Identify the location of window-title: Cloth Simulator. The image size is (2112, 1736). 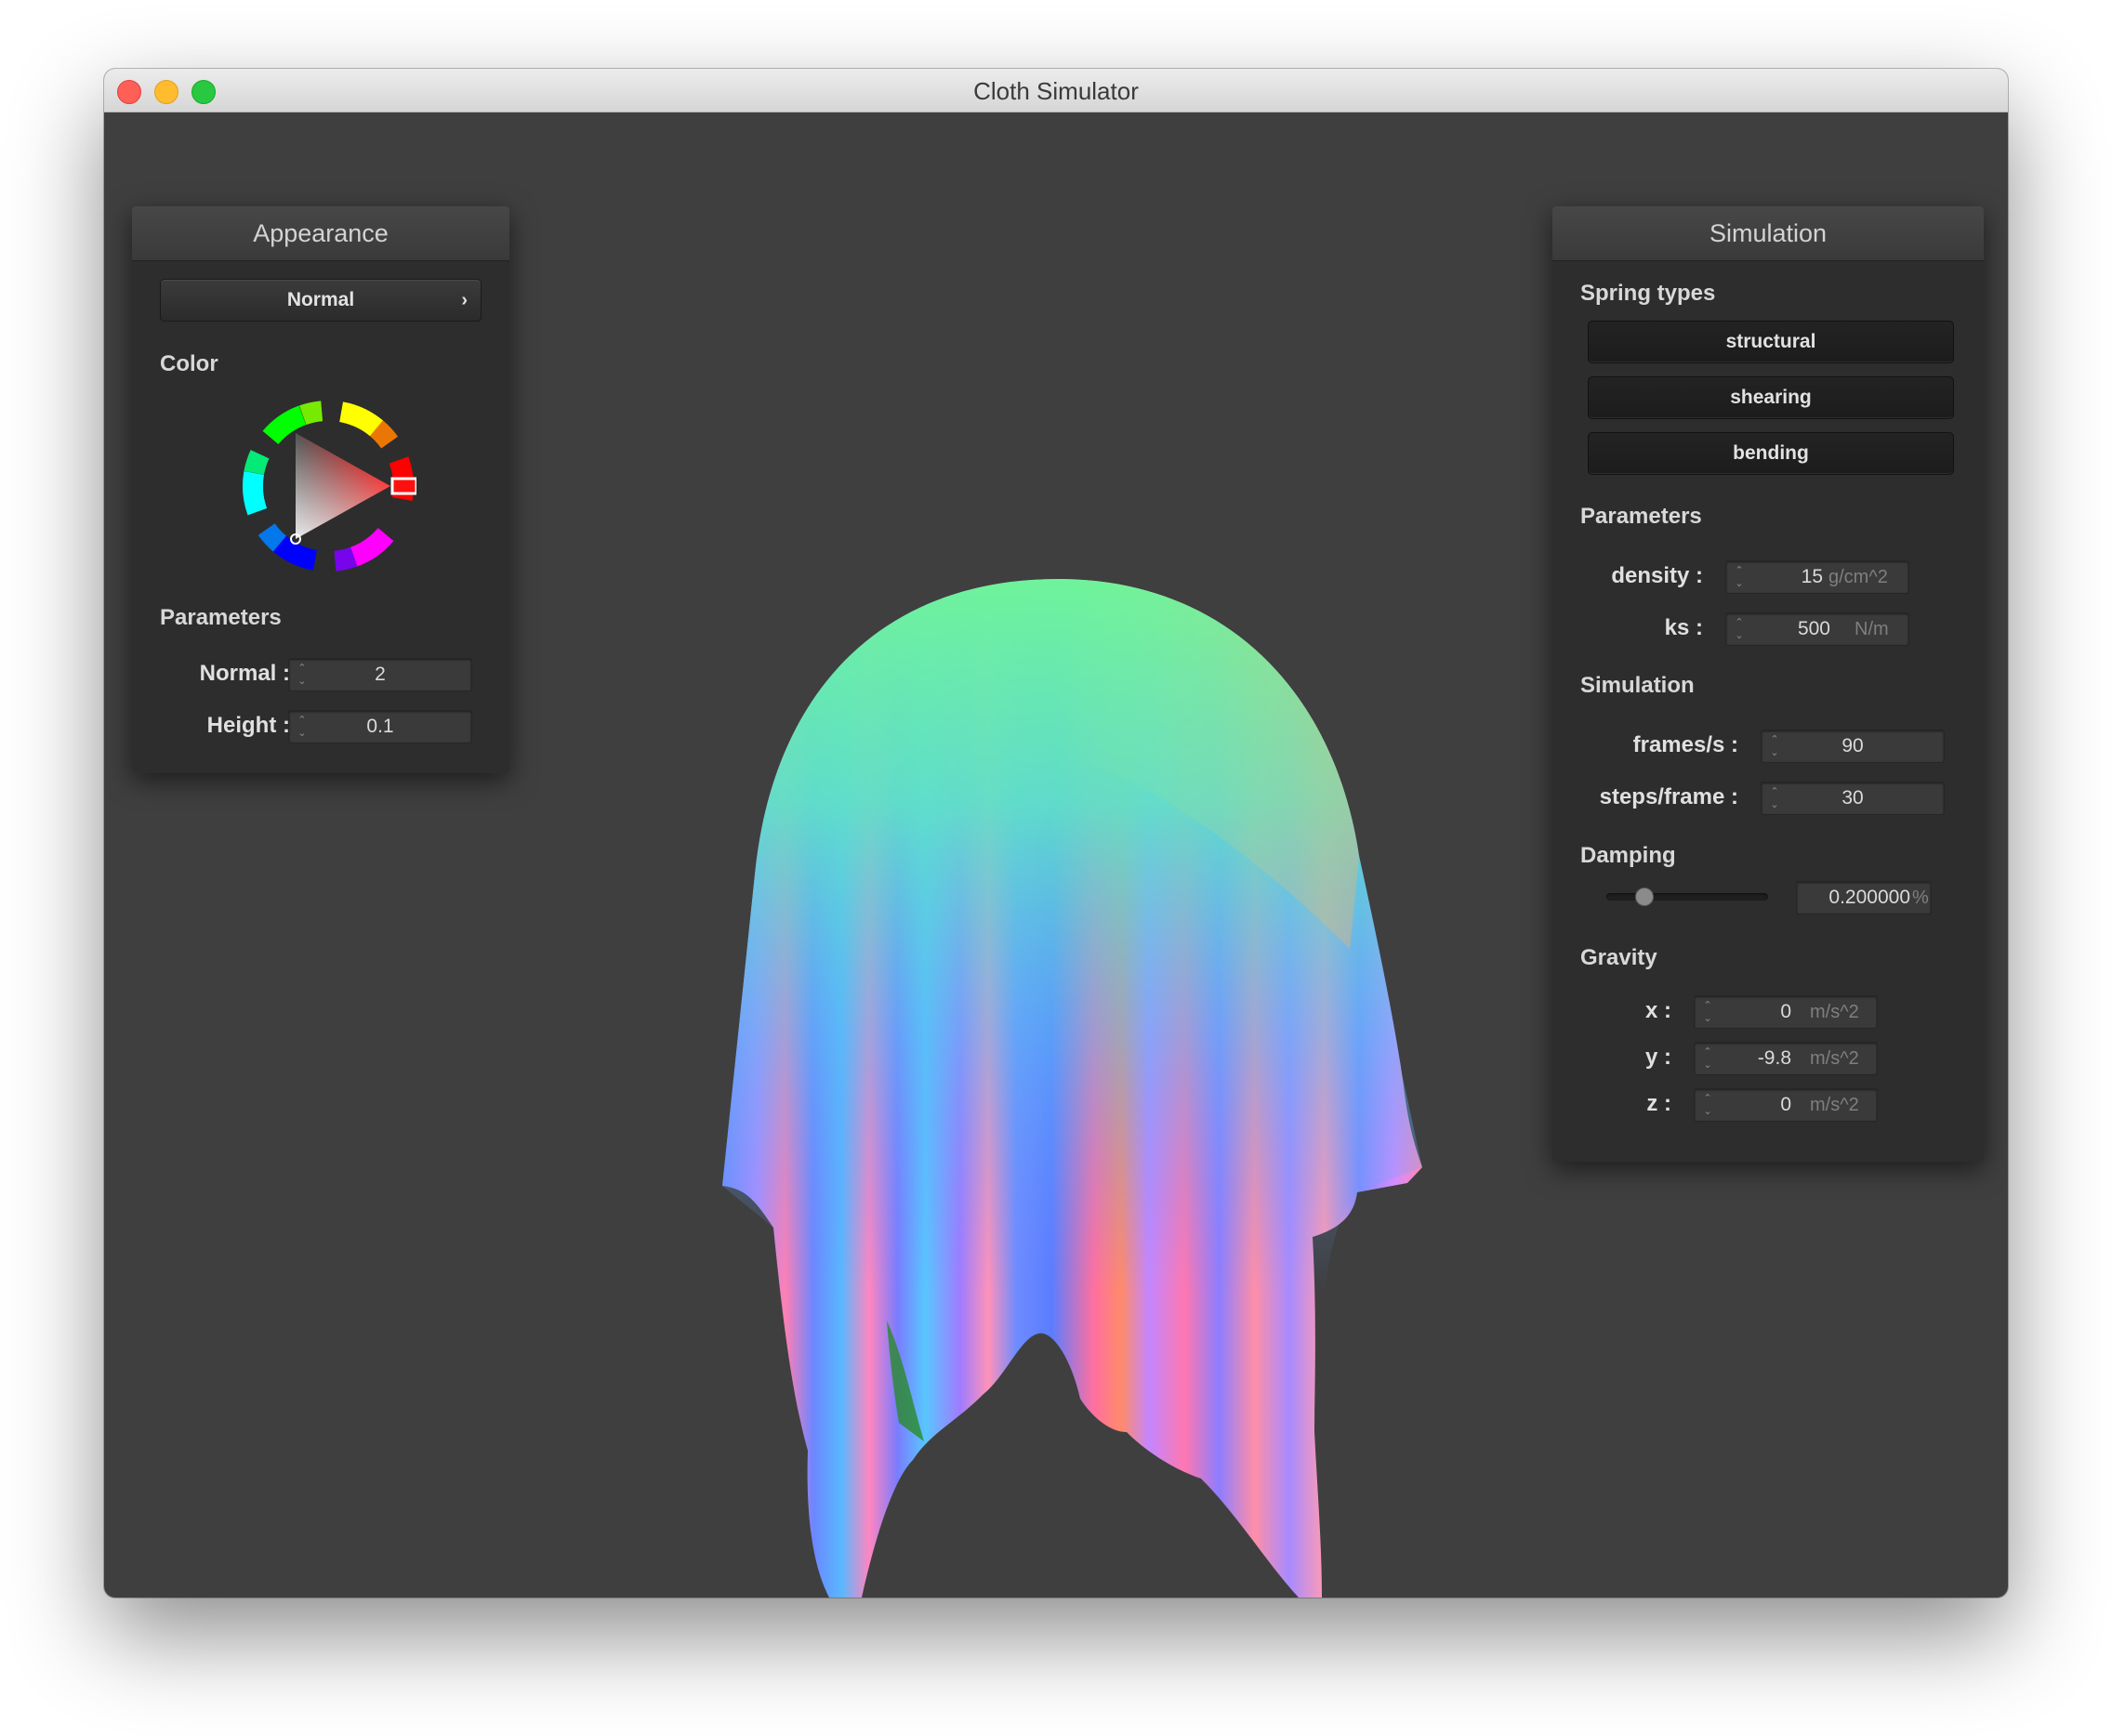
(1056, 91).